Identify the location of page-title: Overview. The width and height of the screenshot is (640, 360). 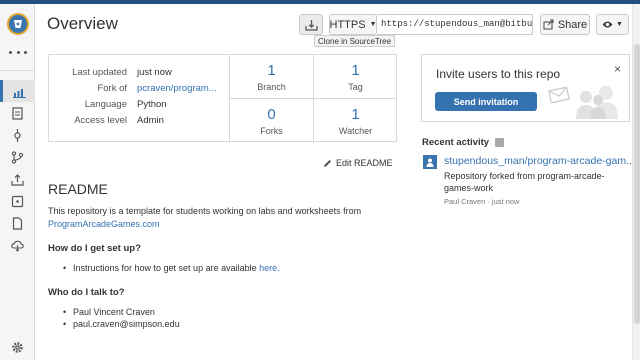
(82, 23).